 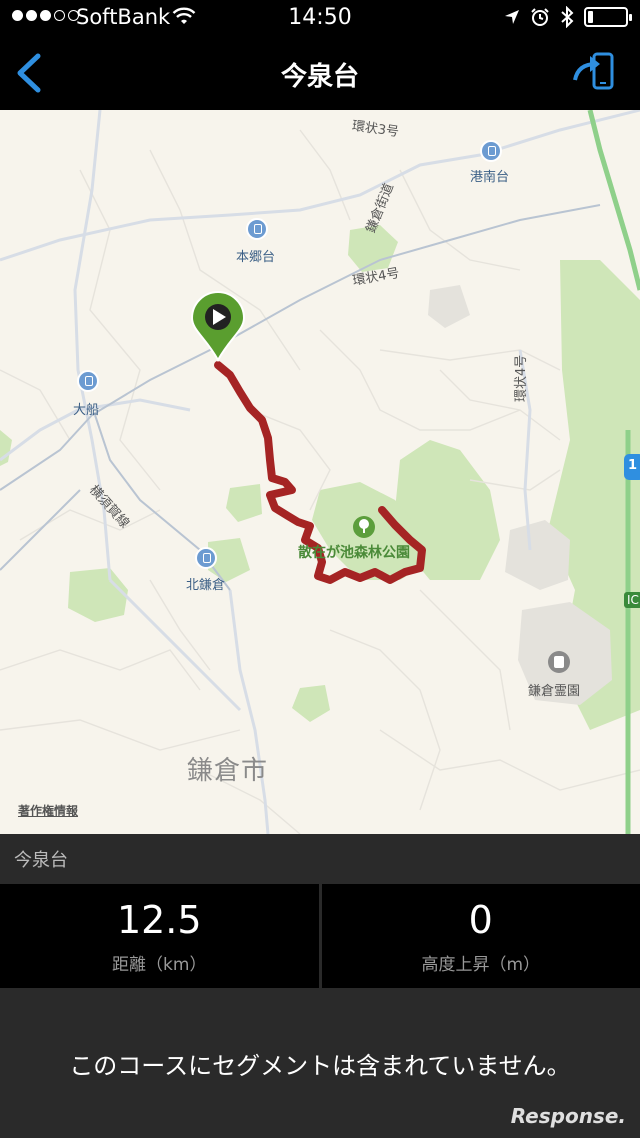 I want to click on cemetery-label: 鎌倉霊園, so click(x=554, y=691).